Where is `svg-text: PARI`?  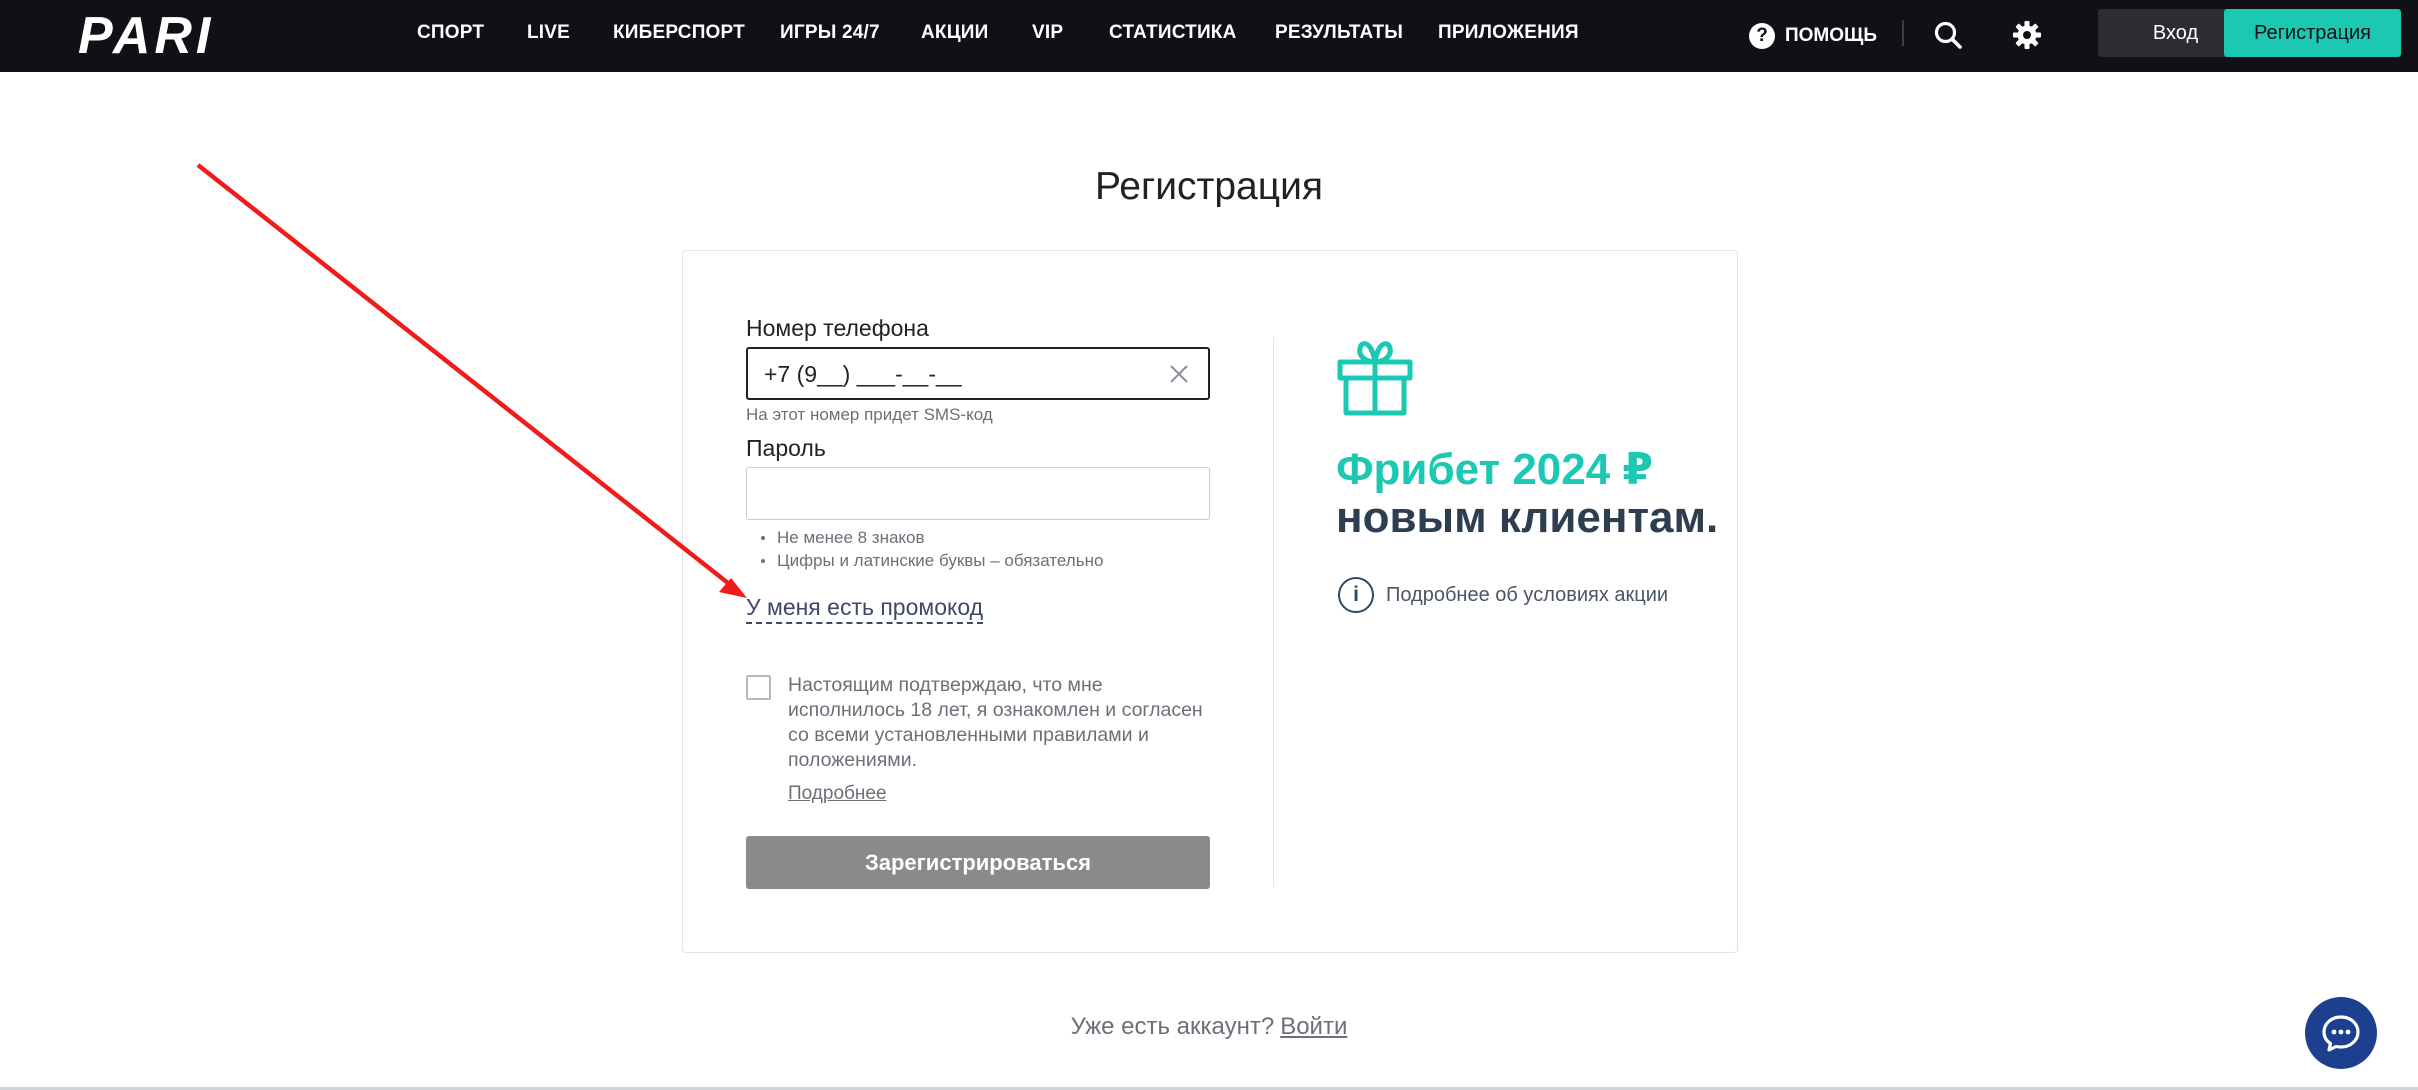 svg-text: PARI is located at coordinates (146, 35).